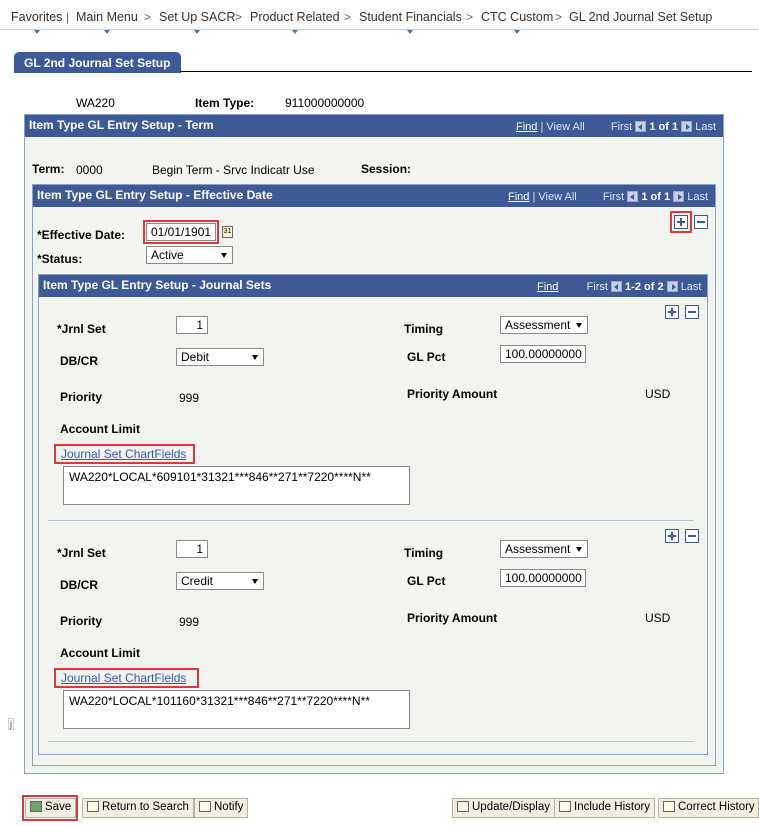  What do you see at coordinates (221, 808) in the screenshot?
I see `notify-button: Notify` at bounding box center [221, 808].